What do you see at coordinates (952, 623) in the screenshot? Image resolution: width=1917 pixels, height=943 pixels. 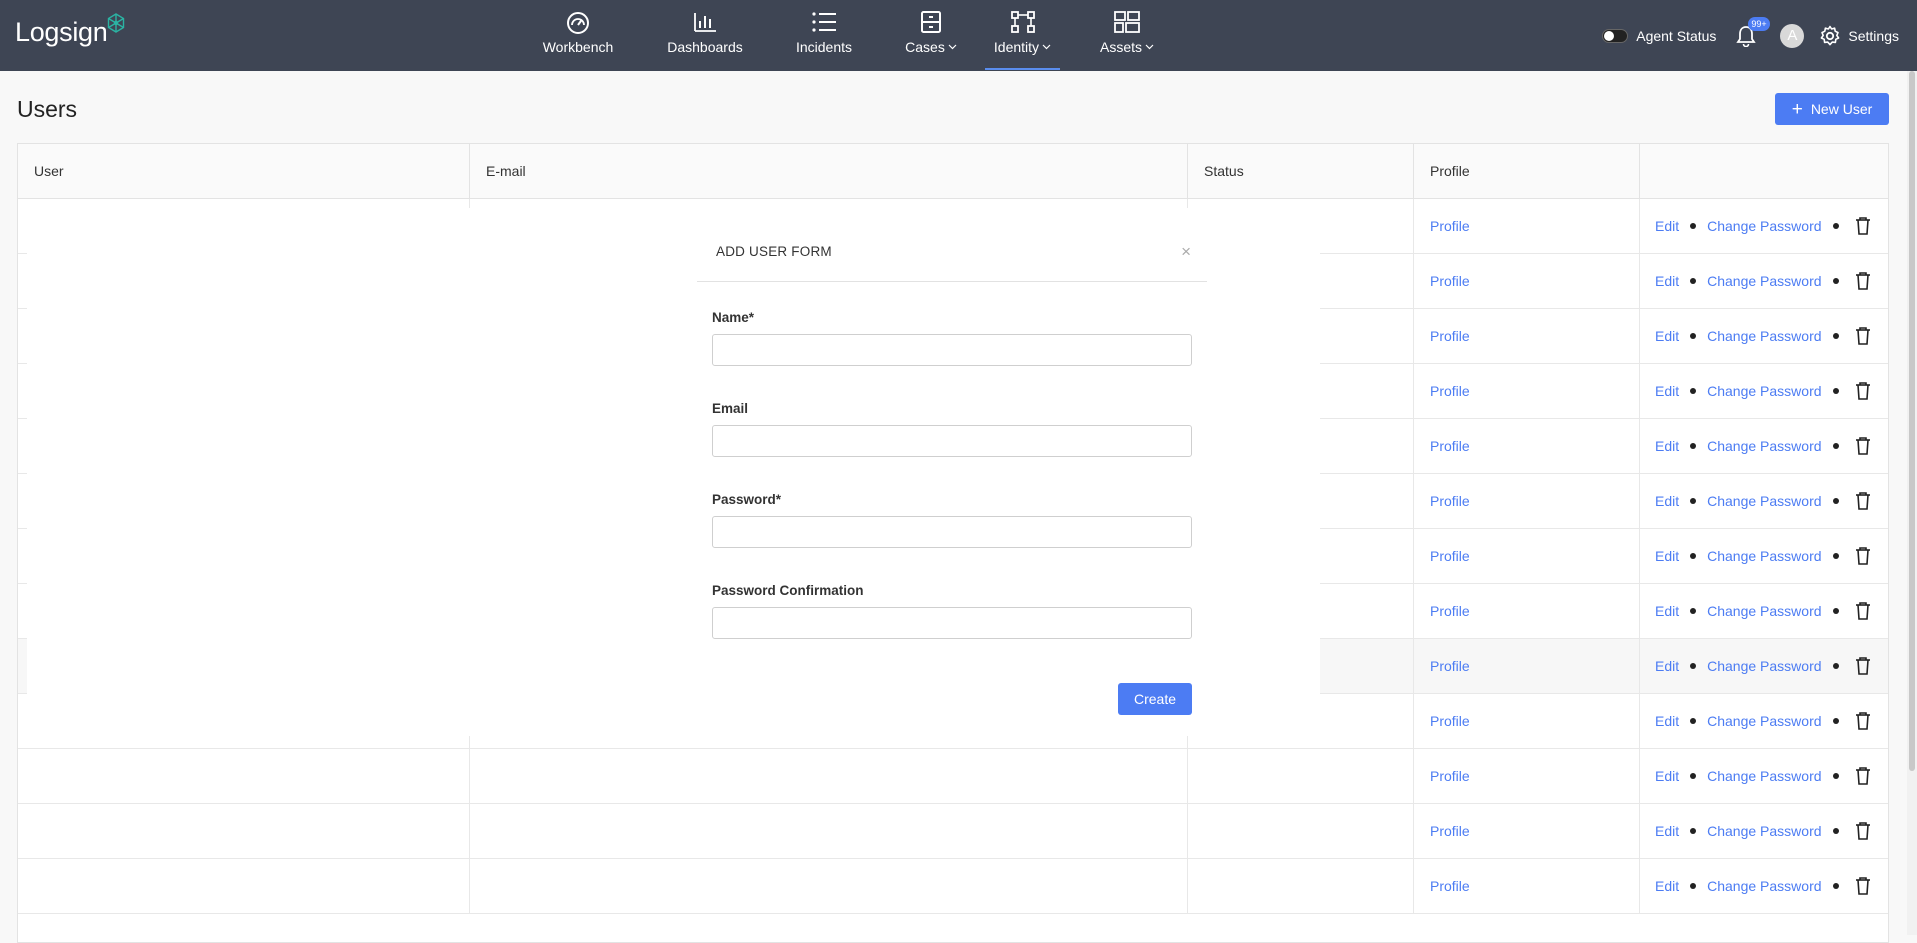 I see `password-confirmation-input` at bounding box center [952, 623].